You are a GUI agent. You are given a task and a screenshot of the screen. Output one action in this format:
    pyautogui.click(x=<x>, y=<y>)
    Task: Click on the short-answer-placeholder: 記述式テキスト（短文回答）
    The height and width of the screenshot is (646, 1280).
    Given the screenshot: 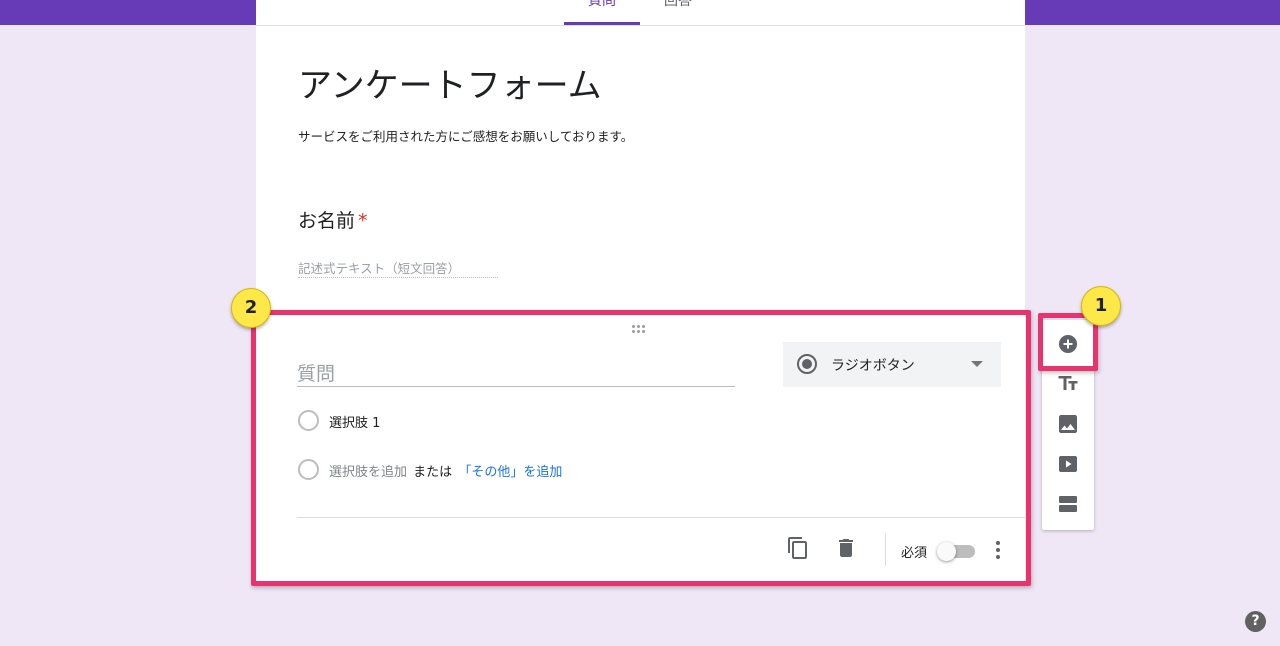 What is the action you would take?
    pyautogui.click(x=398, y=268)
    